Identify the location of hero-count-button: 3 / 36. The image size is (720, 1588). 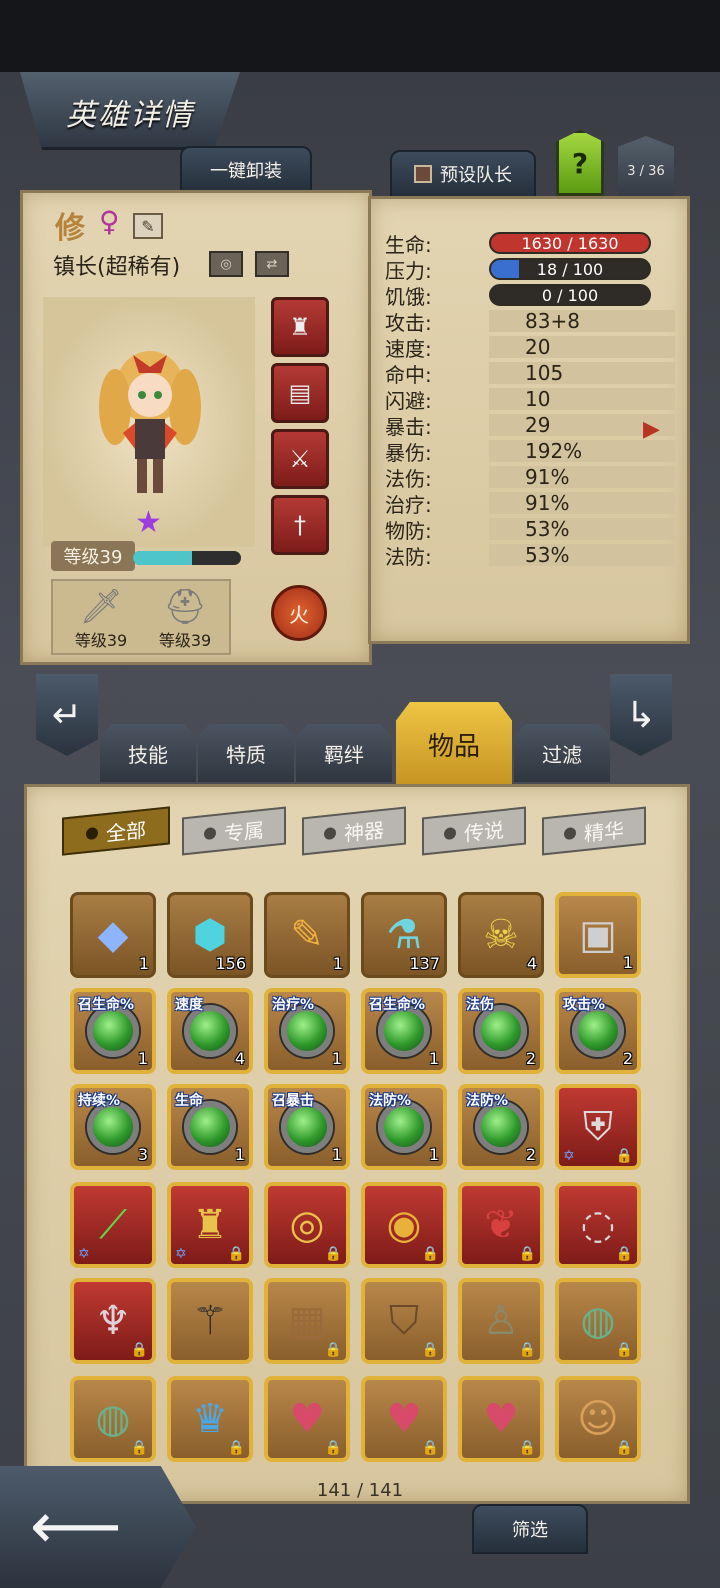
(646, 166).